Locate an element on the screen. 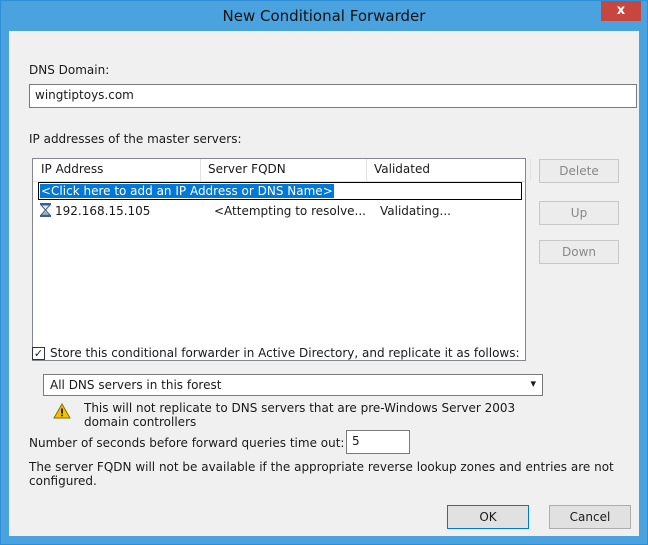  list-header: IP Address Server FQDN Validated is located at coordinates (282, 170).